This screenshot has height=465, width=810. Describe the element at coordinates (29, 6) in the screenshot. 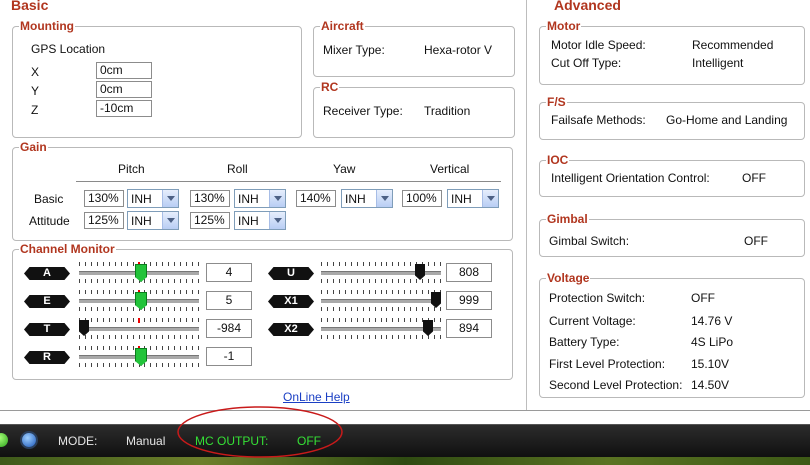

I see `tab-basic: Basic` at that location.